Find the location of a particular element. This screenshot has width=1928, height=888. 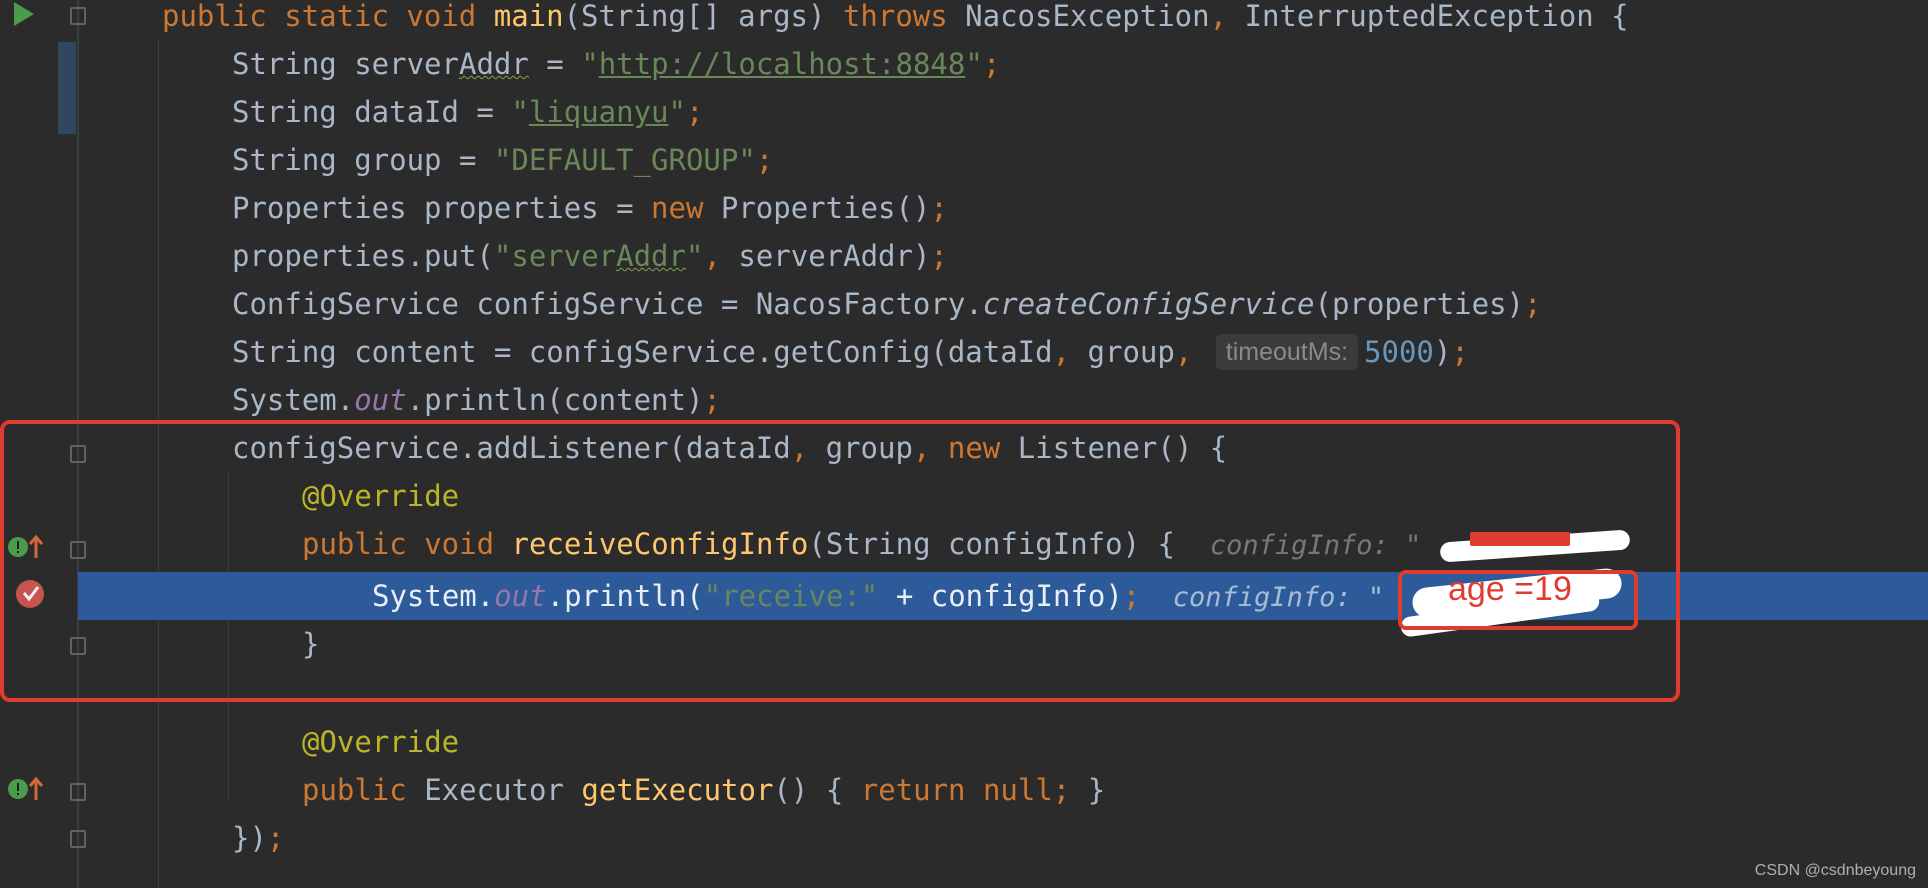

code-token: main is located at coordinates (528, 16).